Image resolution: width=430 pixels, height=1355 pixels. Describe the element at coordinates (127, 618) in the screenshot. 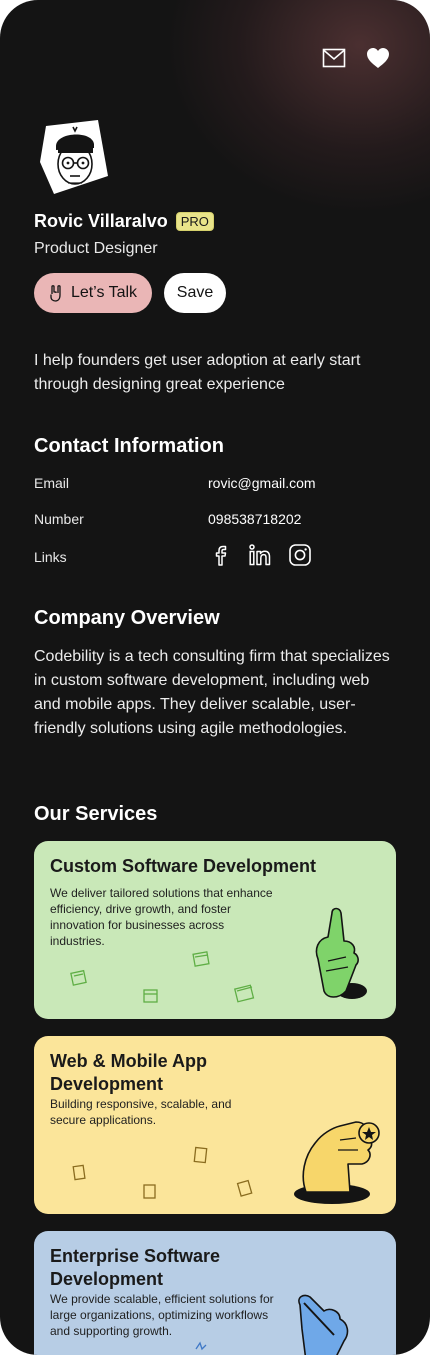

I see `company-title: Company Overview` at that location.